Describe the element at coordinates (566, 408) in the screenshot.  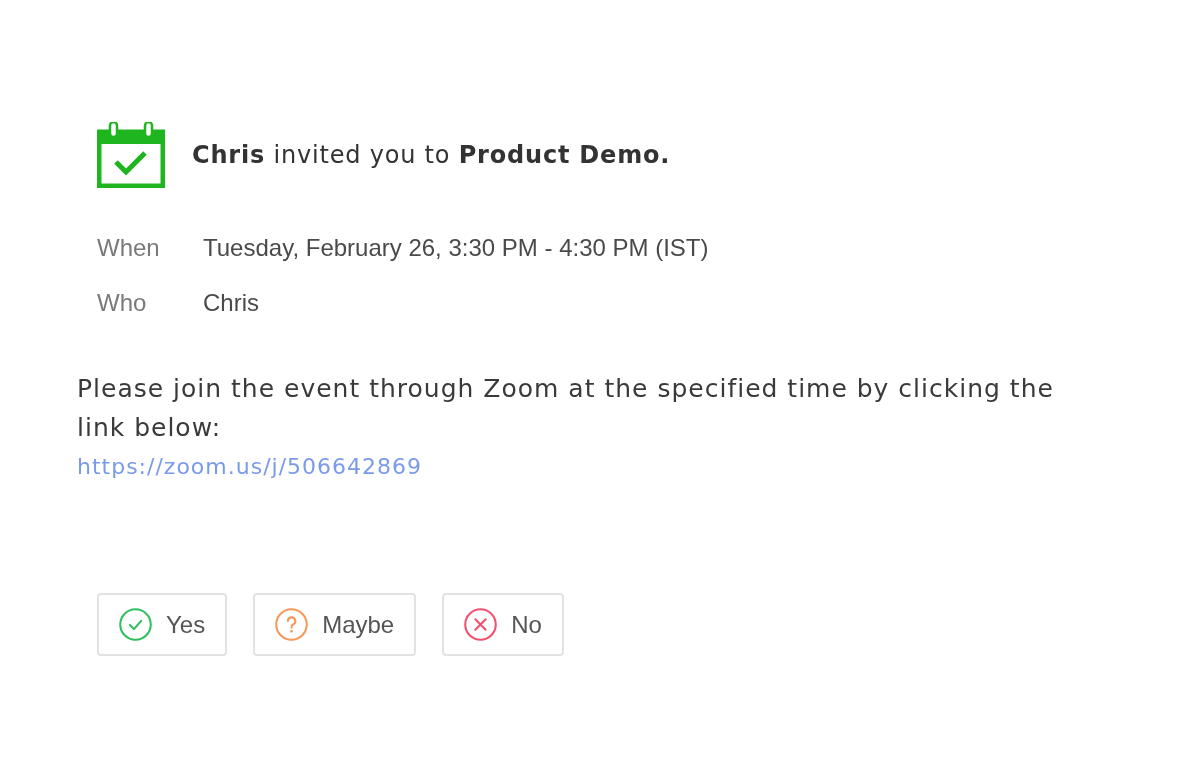
I see `instruction-text: Please join the event through Zoom at the specified time by clicking the link below:` at that location.